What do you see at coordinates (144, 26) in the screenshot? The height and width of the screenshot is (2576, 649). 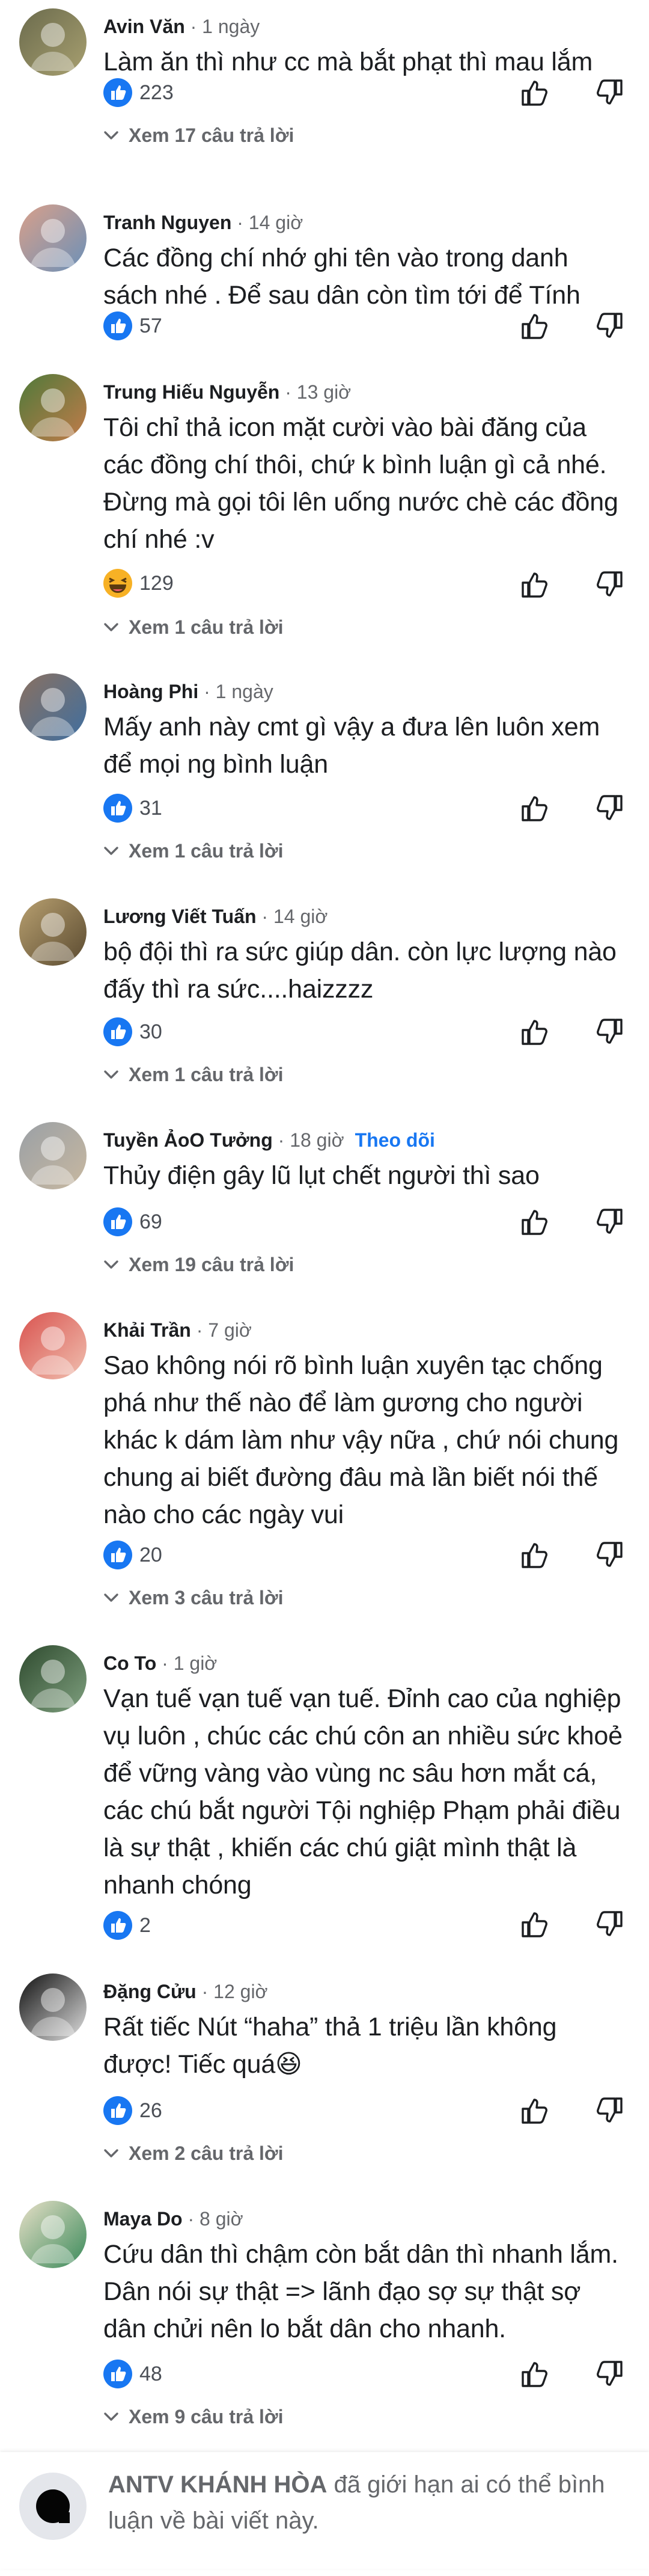 I see `commenter-name: Avin Văn` at bounding box center [144, 26].